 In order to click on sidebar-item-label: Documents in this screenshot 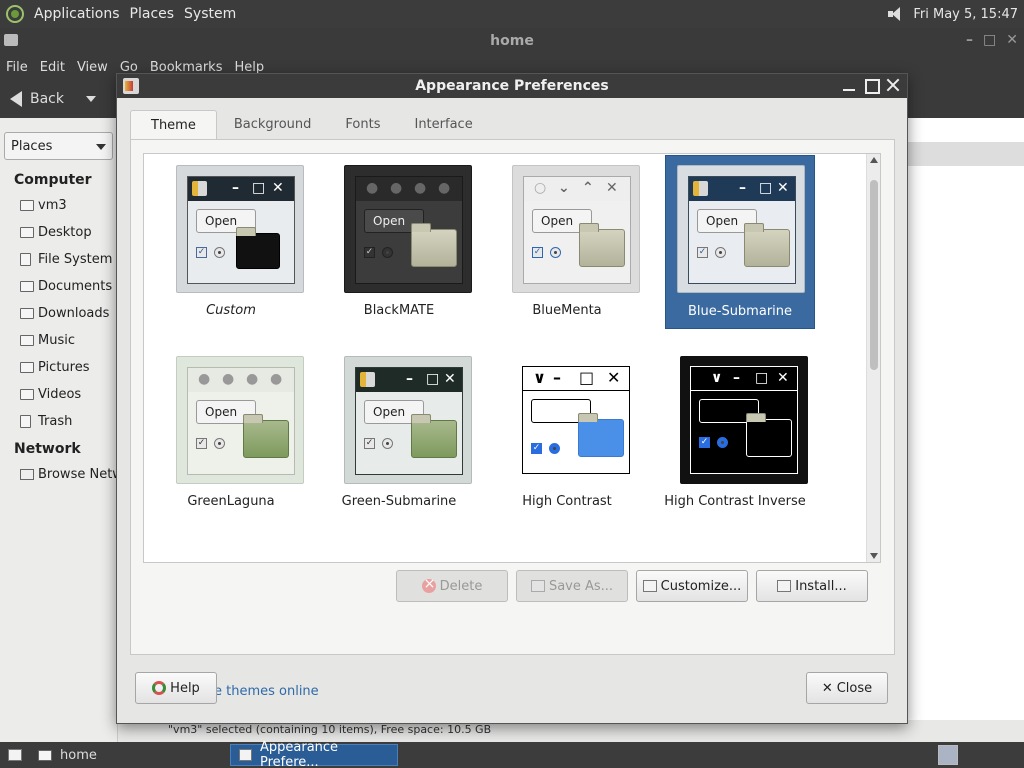, I will do `click(75, 286)`.